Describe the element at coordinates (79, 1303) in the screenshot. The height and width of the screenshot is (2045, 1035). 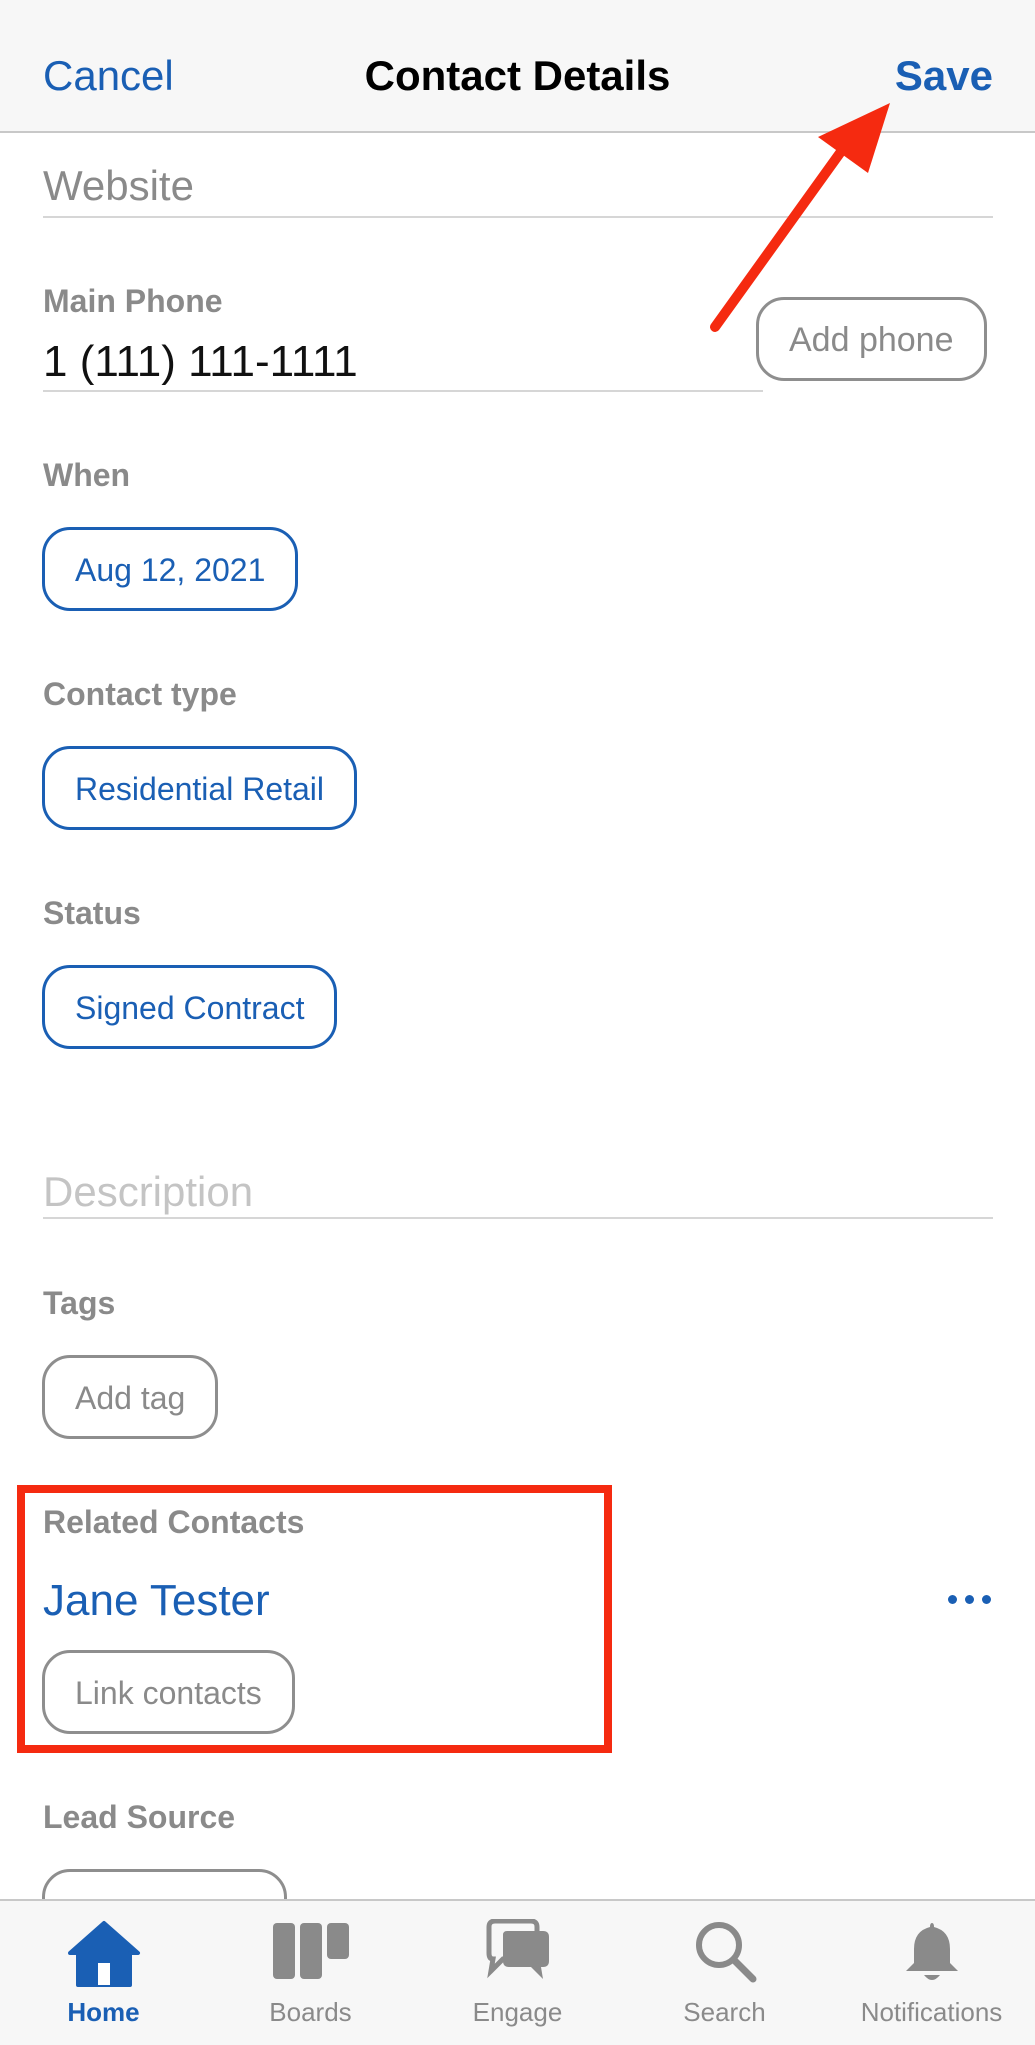
I see `tags-label: Tags` at that location.